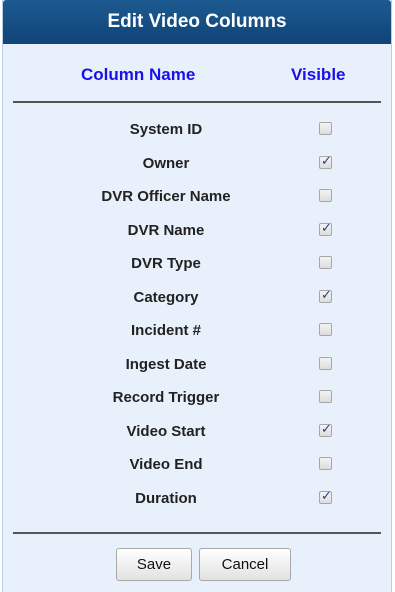 The width and height of the screenshot is (395, 592). I want to click on column-row: Ingest Date, so click(198, 364).